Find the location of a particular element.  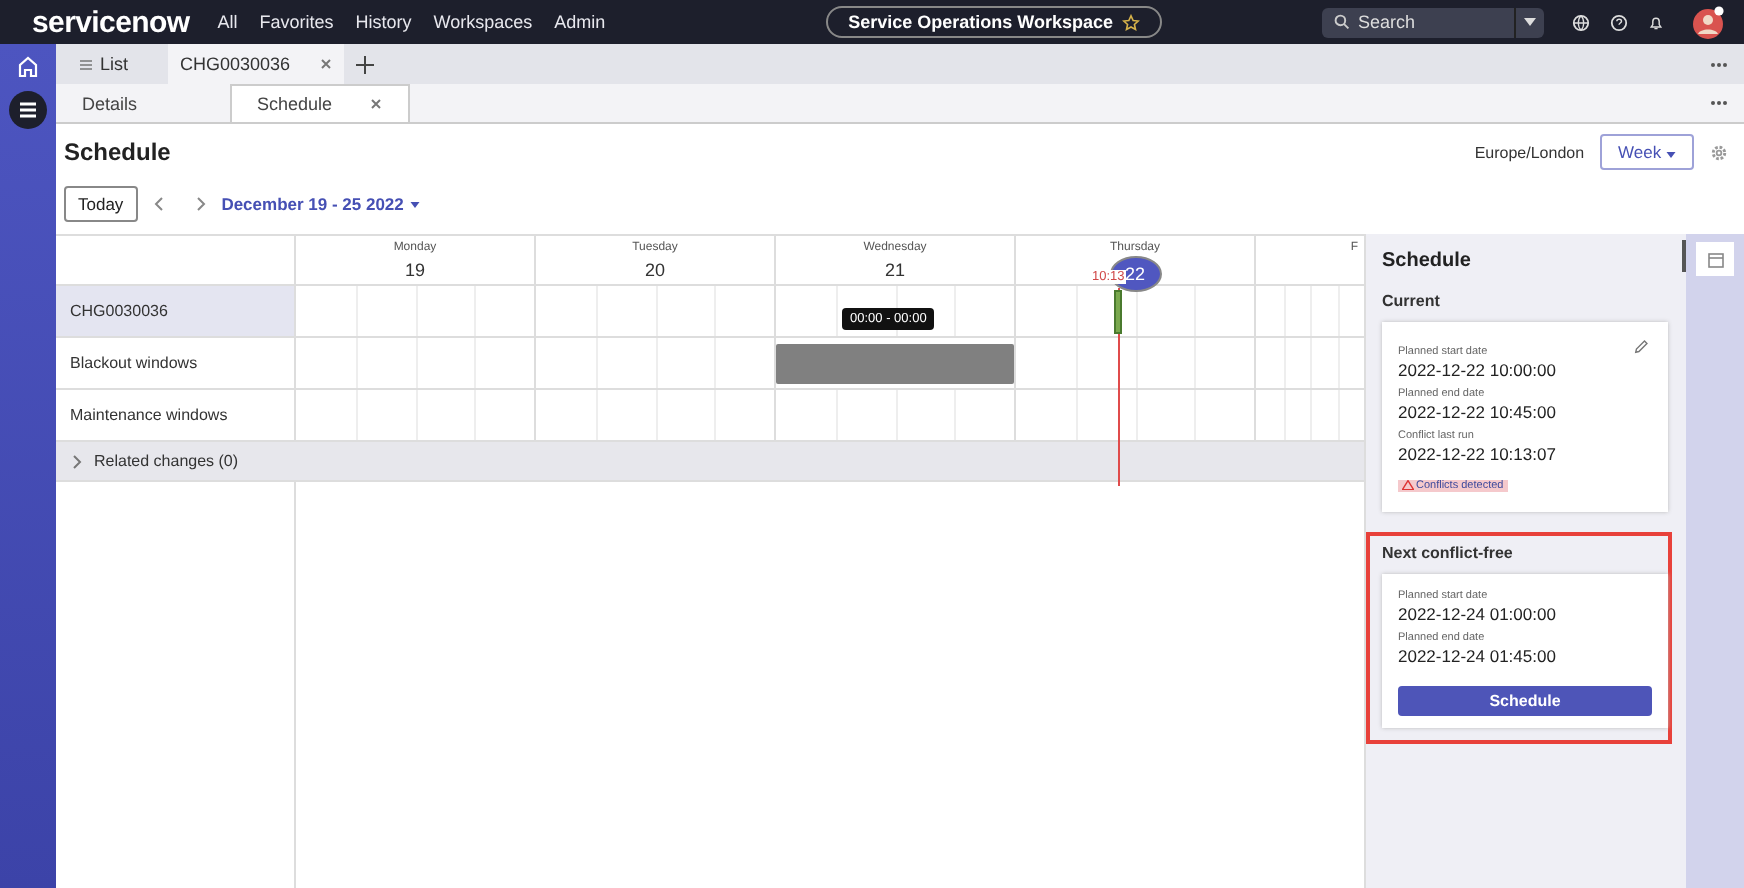

page-title: Schedule is located at coordinates (117, 152).